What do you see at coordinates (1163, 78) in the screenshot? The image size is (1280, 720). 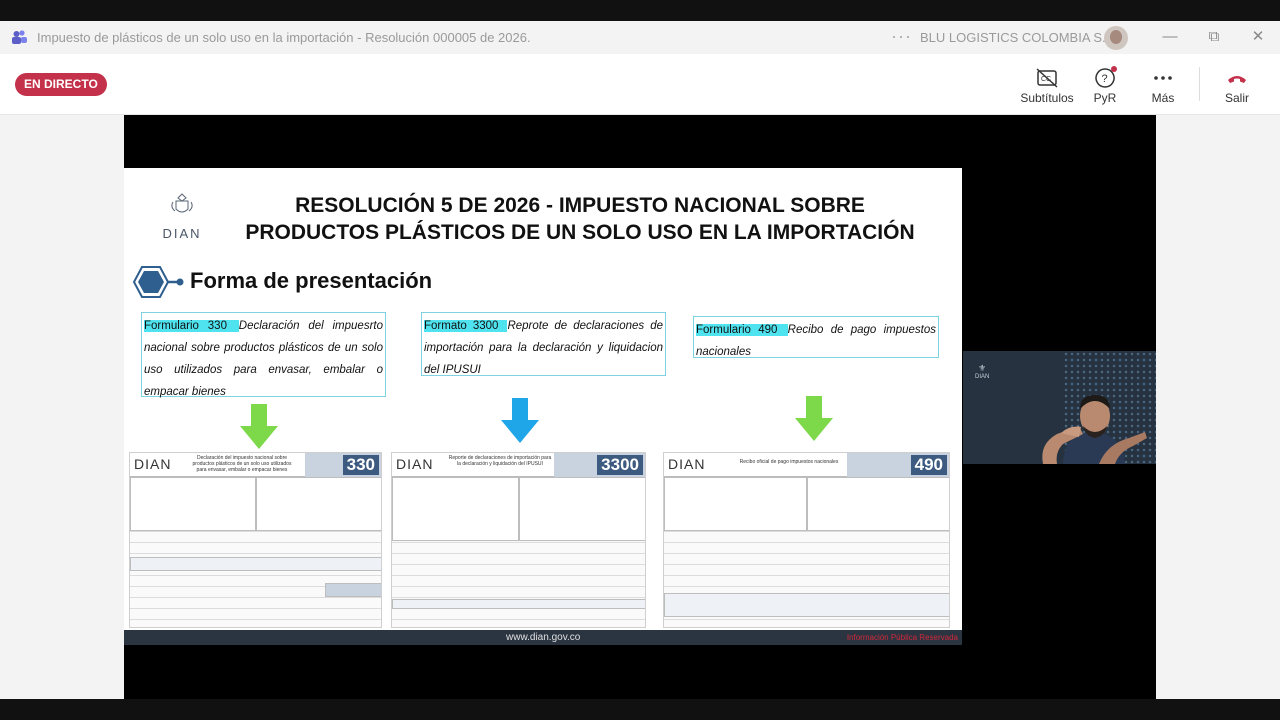 I see `more-icon` at bounding box center [1163, 78].